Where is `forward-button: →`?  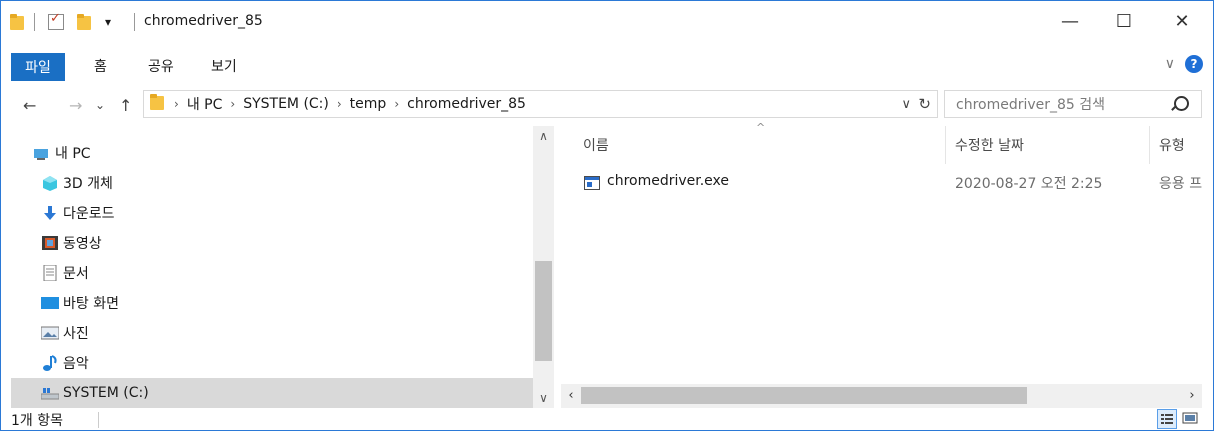 forward-button: → is located at coordinates (75, 105).